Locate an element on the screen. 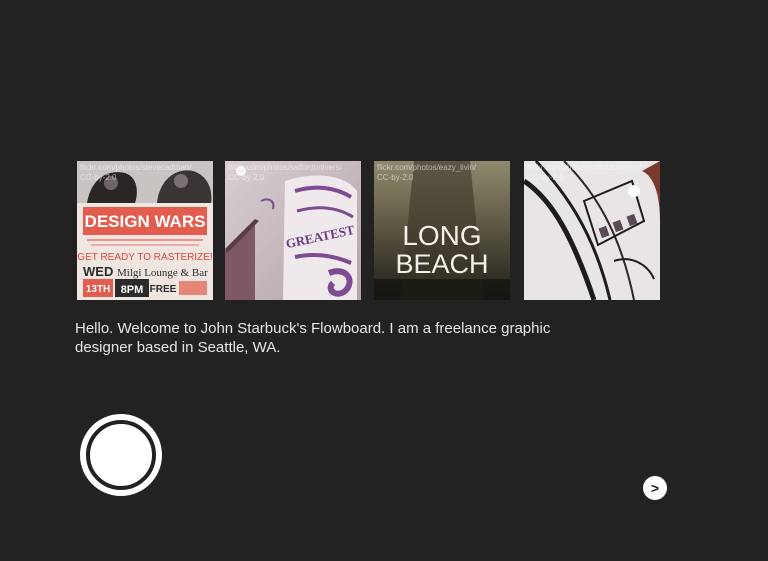 The image size is (768, 561). poster-free: FREE is located at coordinates (163, 289).